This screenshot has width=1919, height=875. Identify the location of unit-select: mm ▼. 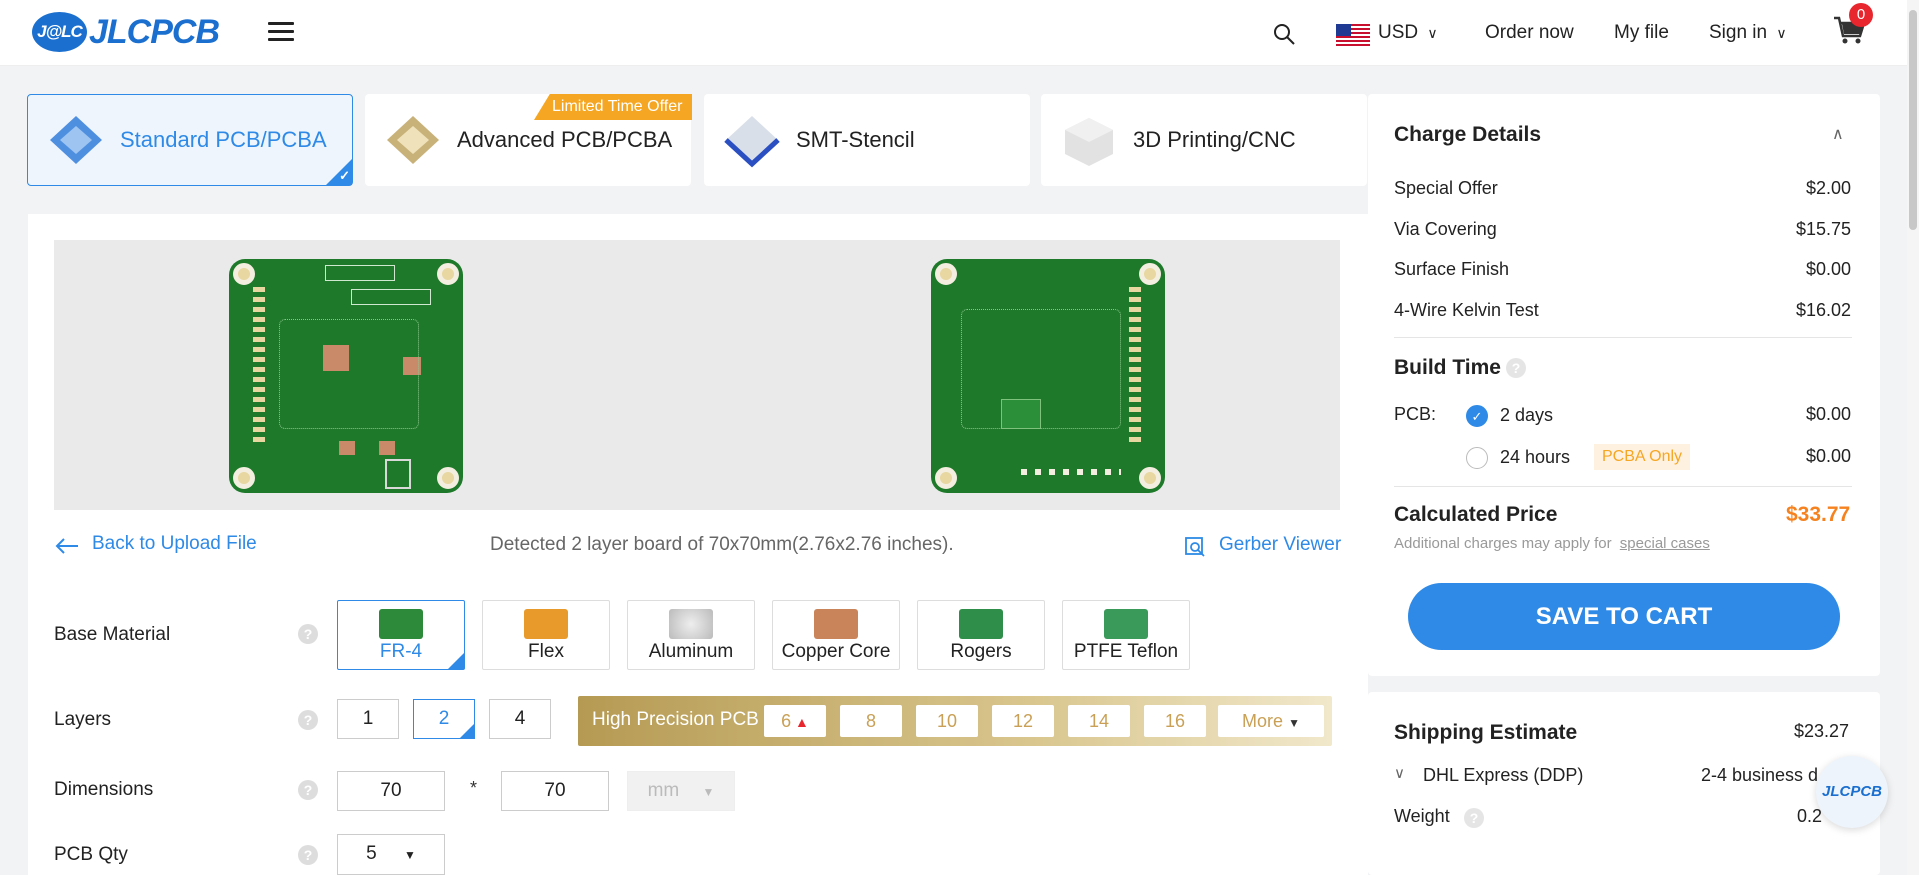
(681, 791).